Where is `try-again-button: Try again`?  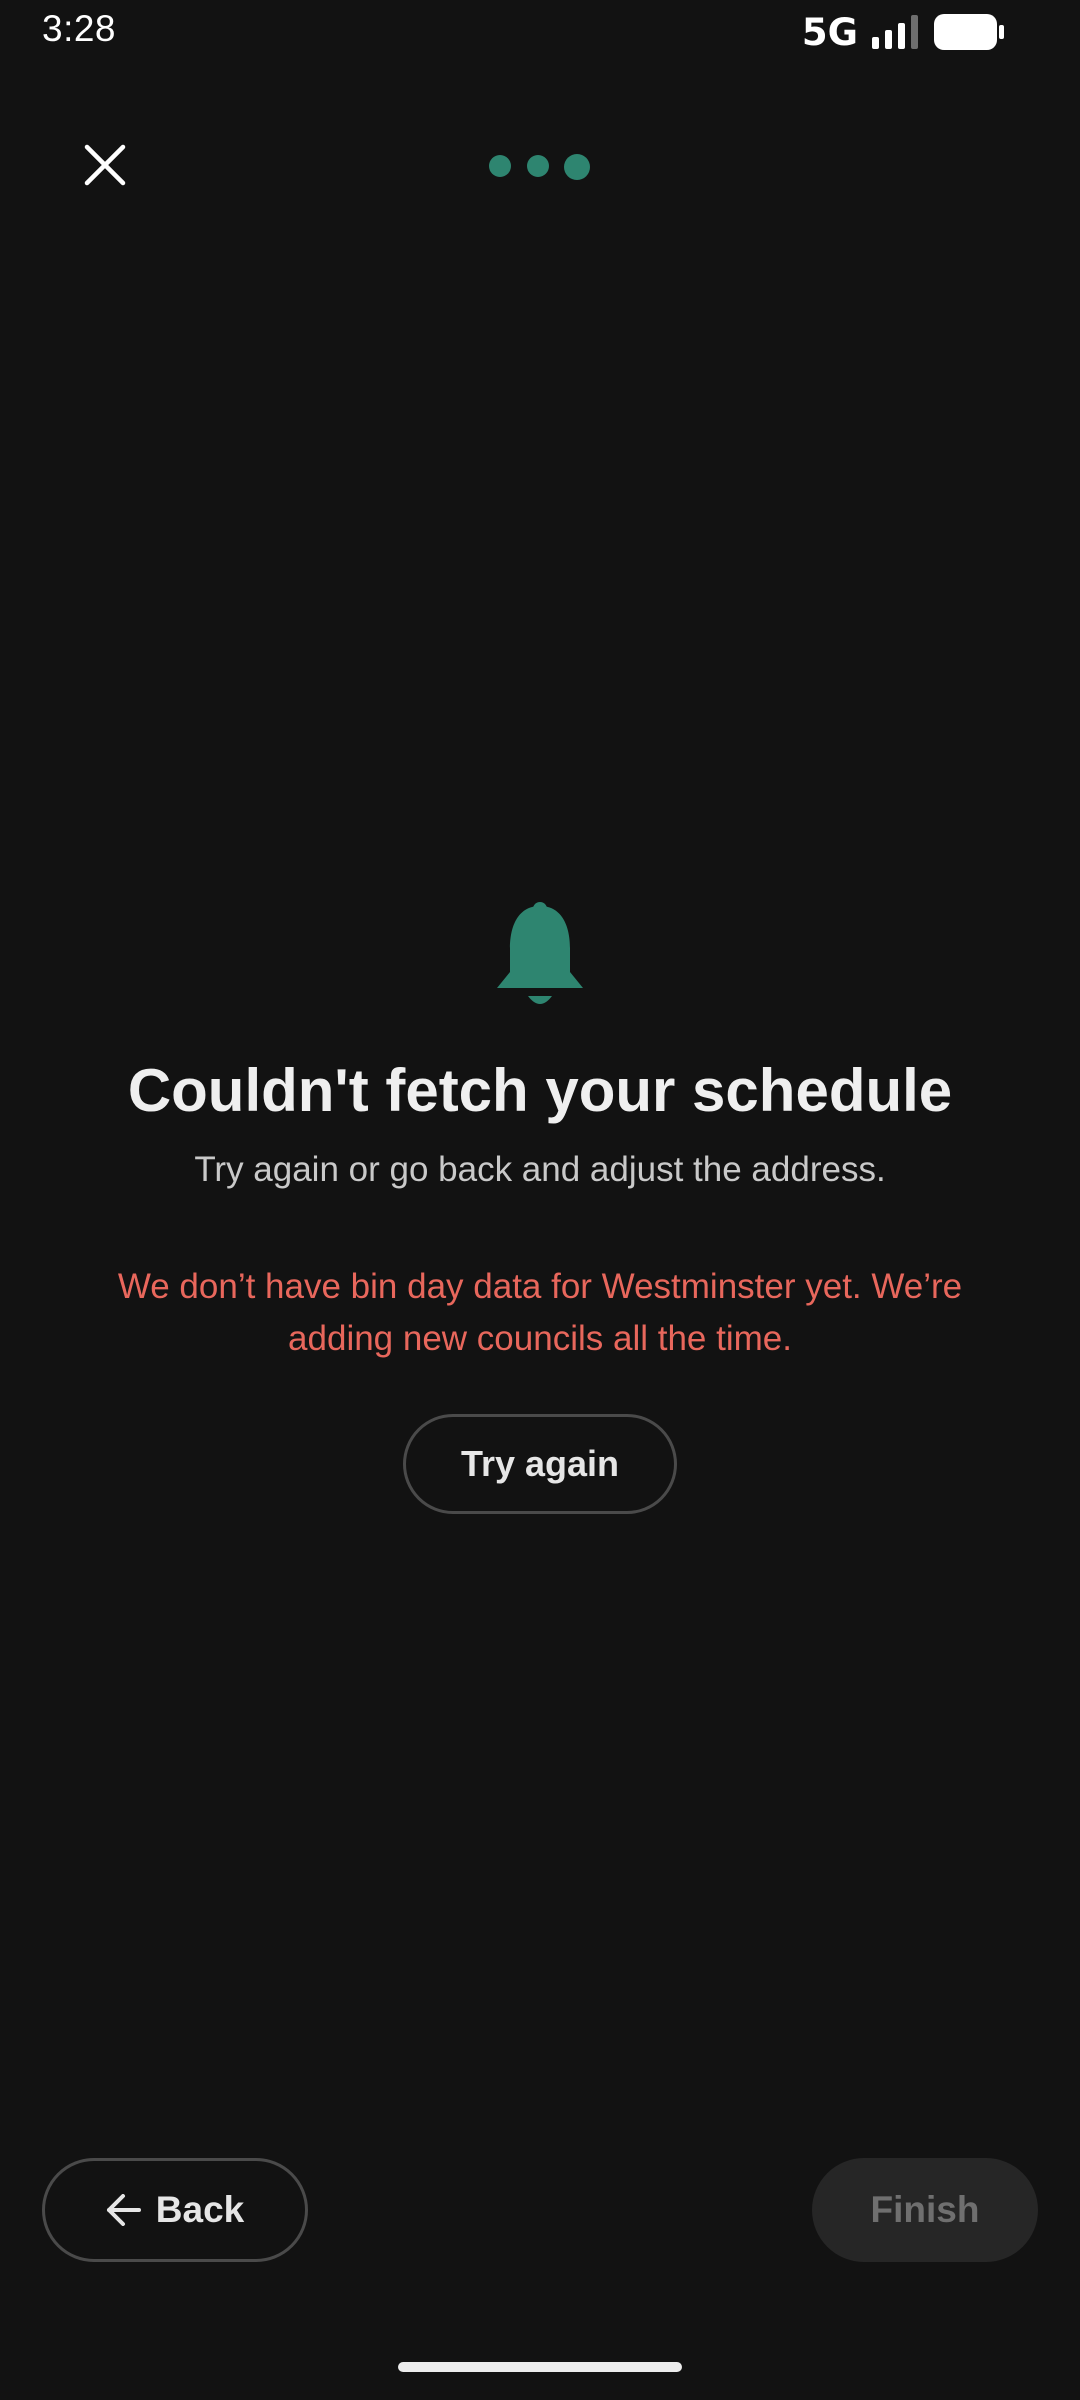 try-again-button: Try again is located at coordinates (540, 1463).